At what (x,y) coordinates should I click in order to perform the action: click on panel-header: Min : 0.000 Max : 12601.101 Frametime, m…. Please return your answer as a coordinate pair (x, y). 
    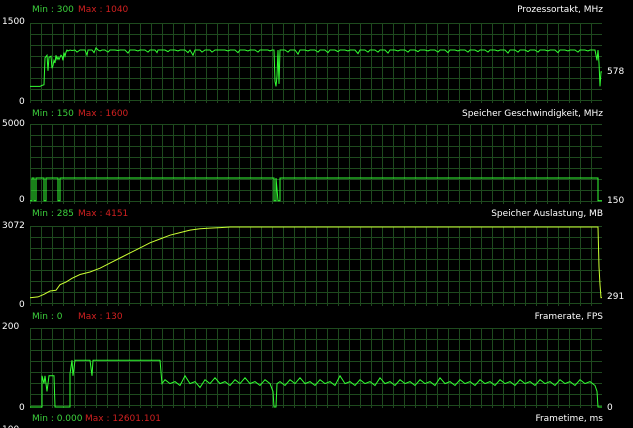
    Looking at the image, I should click on (316, 420).